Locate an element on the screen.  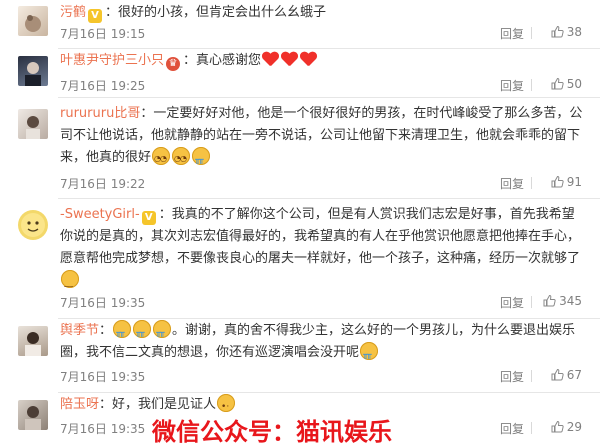
sad-face-icon is located at coordinates (70, 282).